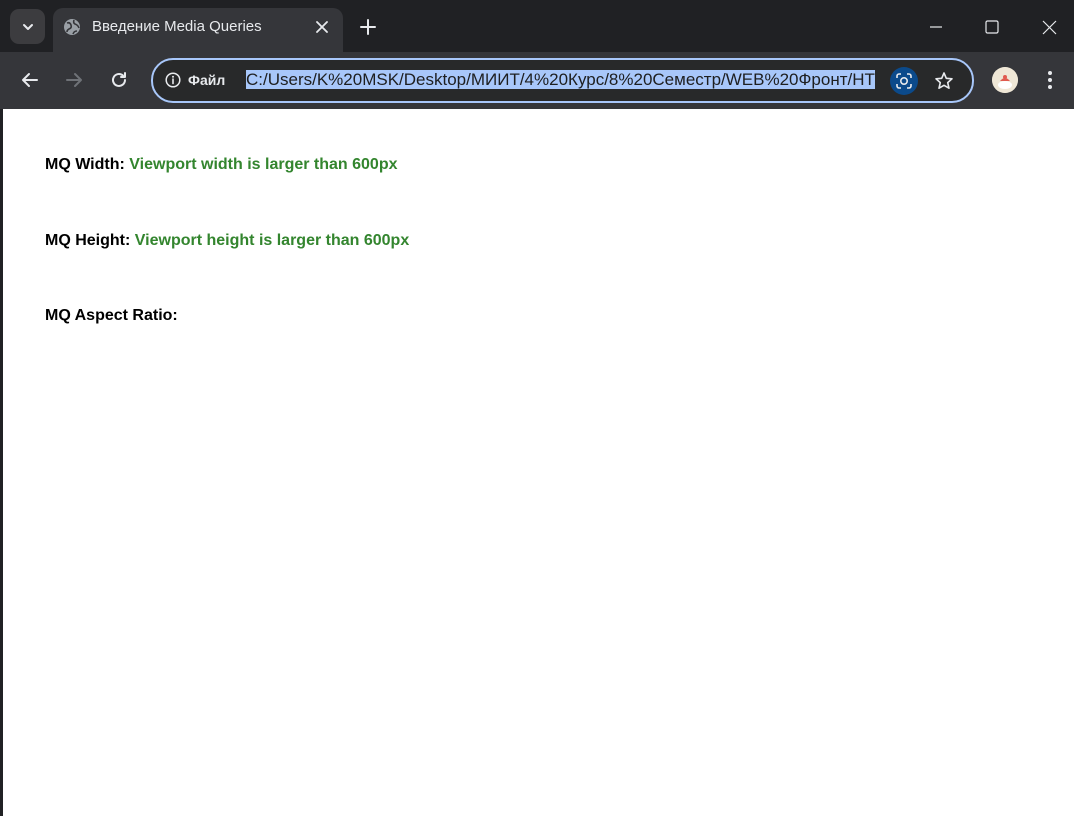 The width and height of the screenshot is (1074, 816). Describe the element at coordinates (207, 80) in the screenshot. I see `site-info-label: Файл` at that location.